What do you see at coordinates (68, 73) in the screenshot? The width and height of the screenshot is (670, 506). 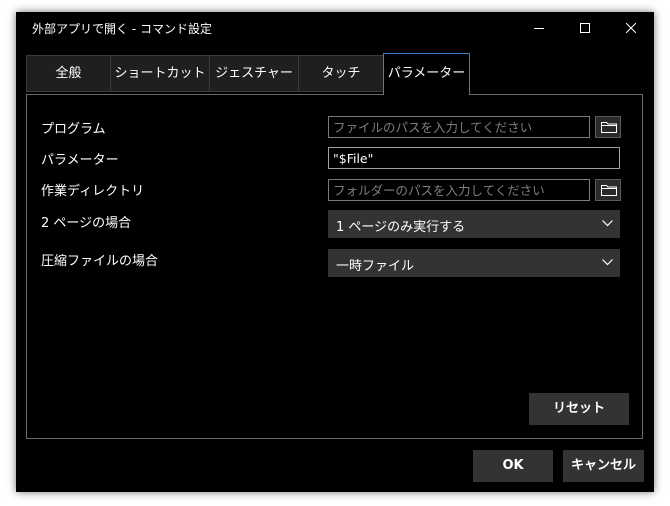 I see `tab-general: 全般` at bounding box center [68, 73].